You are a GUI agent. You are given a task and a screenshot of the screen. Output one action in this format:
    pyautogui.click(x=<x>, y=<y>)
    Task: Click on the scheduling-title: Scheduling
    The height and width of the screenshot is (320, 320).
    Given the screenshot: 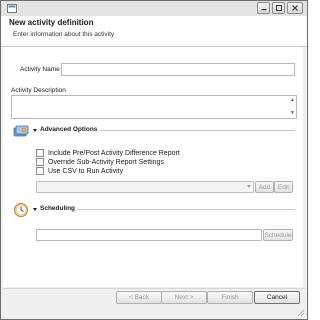 What is the action you would take?
    pyautogui.click(x=57, y=208)
    